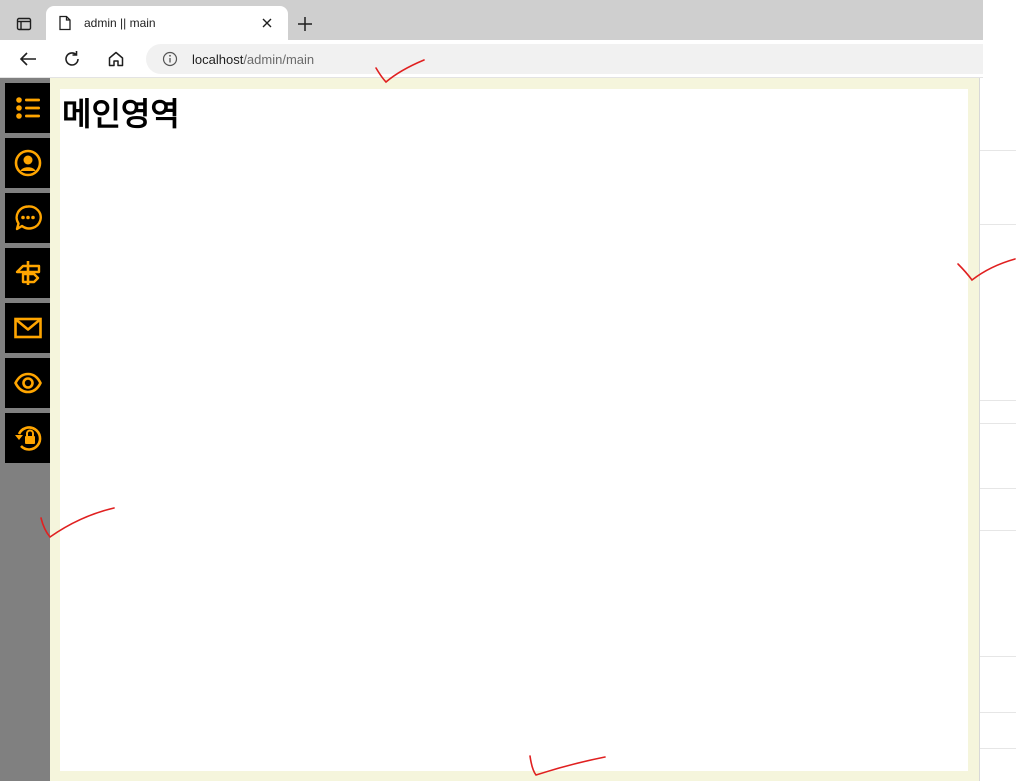 The image size is (1016, 781). Describe the element at coordinates (120, 23) in the screenshot. I see `tab-title: admin || main` at that location.